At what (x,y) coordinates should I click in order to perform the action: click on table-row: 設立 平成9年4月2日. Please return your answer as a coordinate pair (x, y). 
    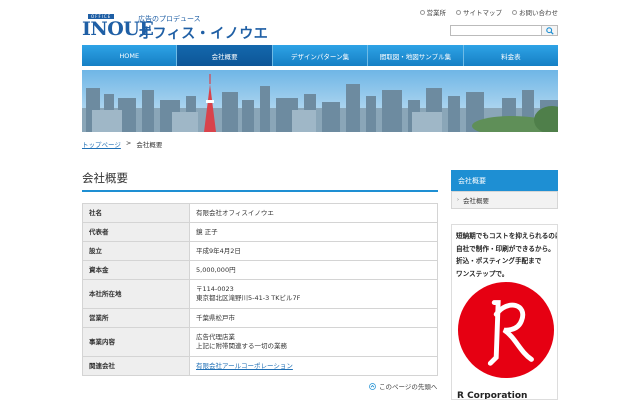
    Looking at the image, I should click on (260, 251).